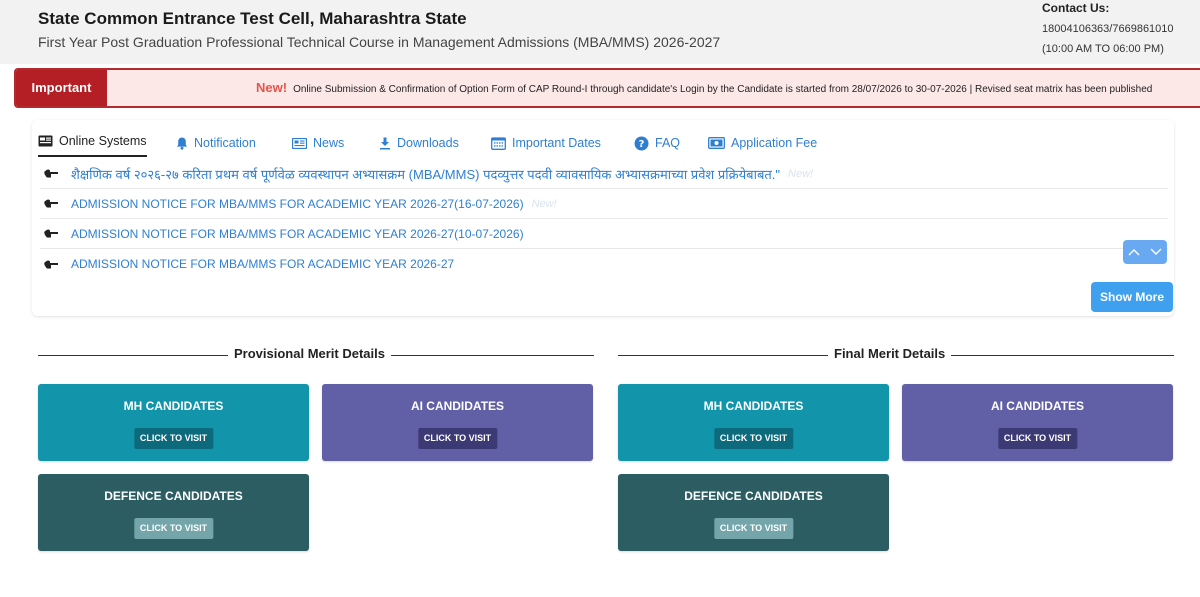  Describe the element at coordinates (173, 422) in the screenshot. I see `provisional-mh-card: MH CANDIDATES CLICK TO VISIT` at that location.